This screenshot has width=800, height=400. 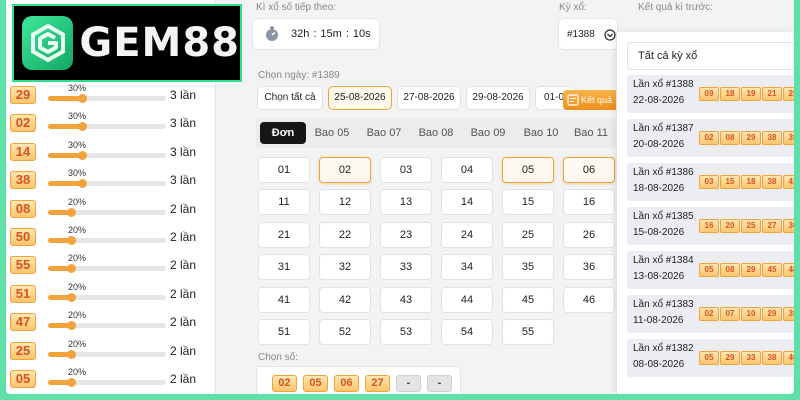 I want to click on number-cell: 03, so click(x=406, y=170).